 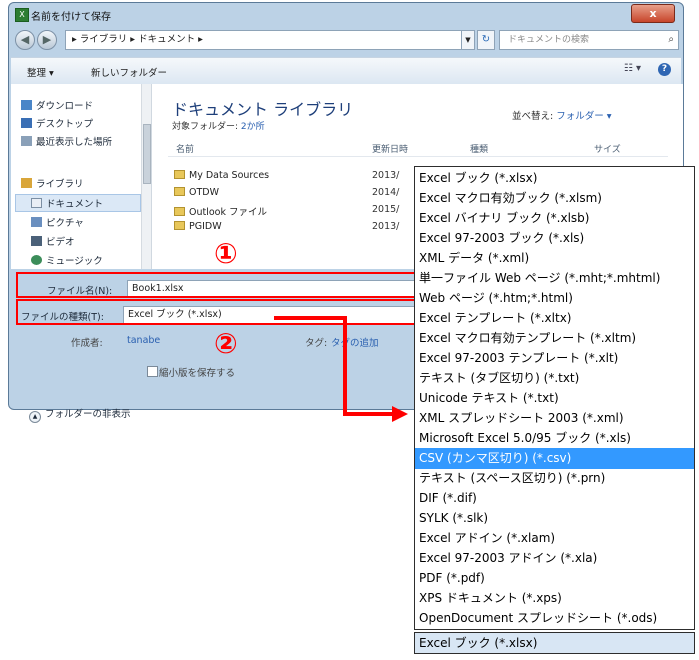 What do you see at coordinates (129, 72) in the screenshot?
I see `new-folder-button: 新しいフォルダー` at bounding box center [129, 72].